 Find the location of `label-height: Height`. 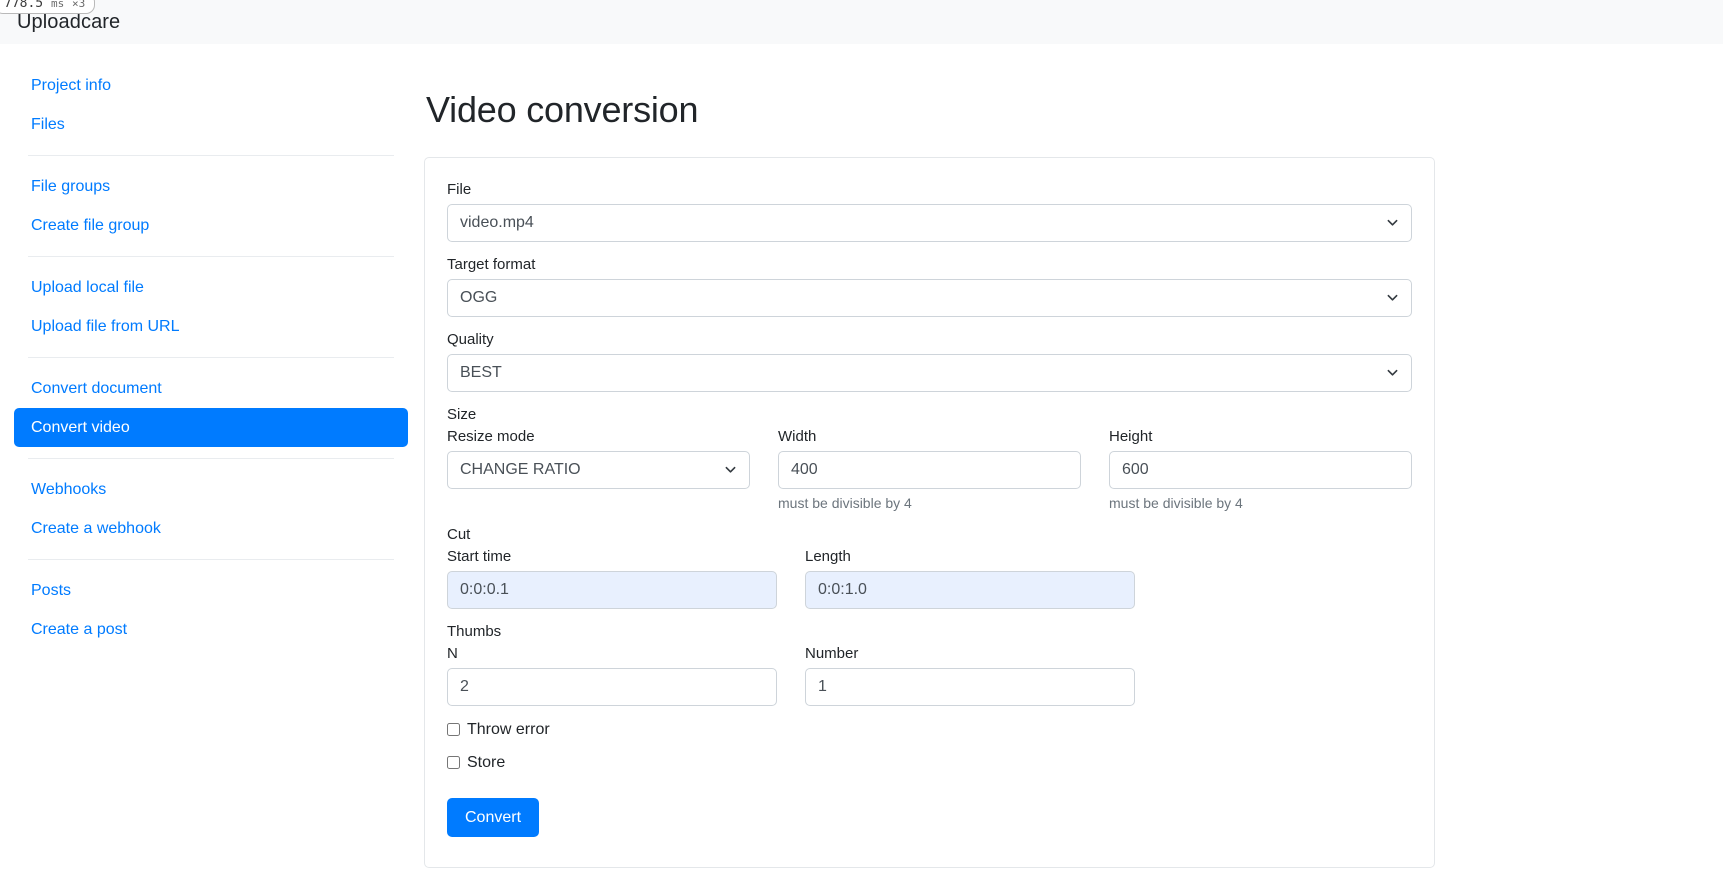

label-height: Height is located at coordinates (1131, 436).